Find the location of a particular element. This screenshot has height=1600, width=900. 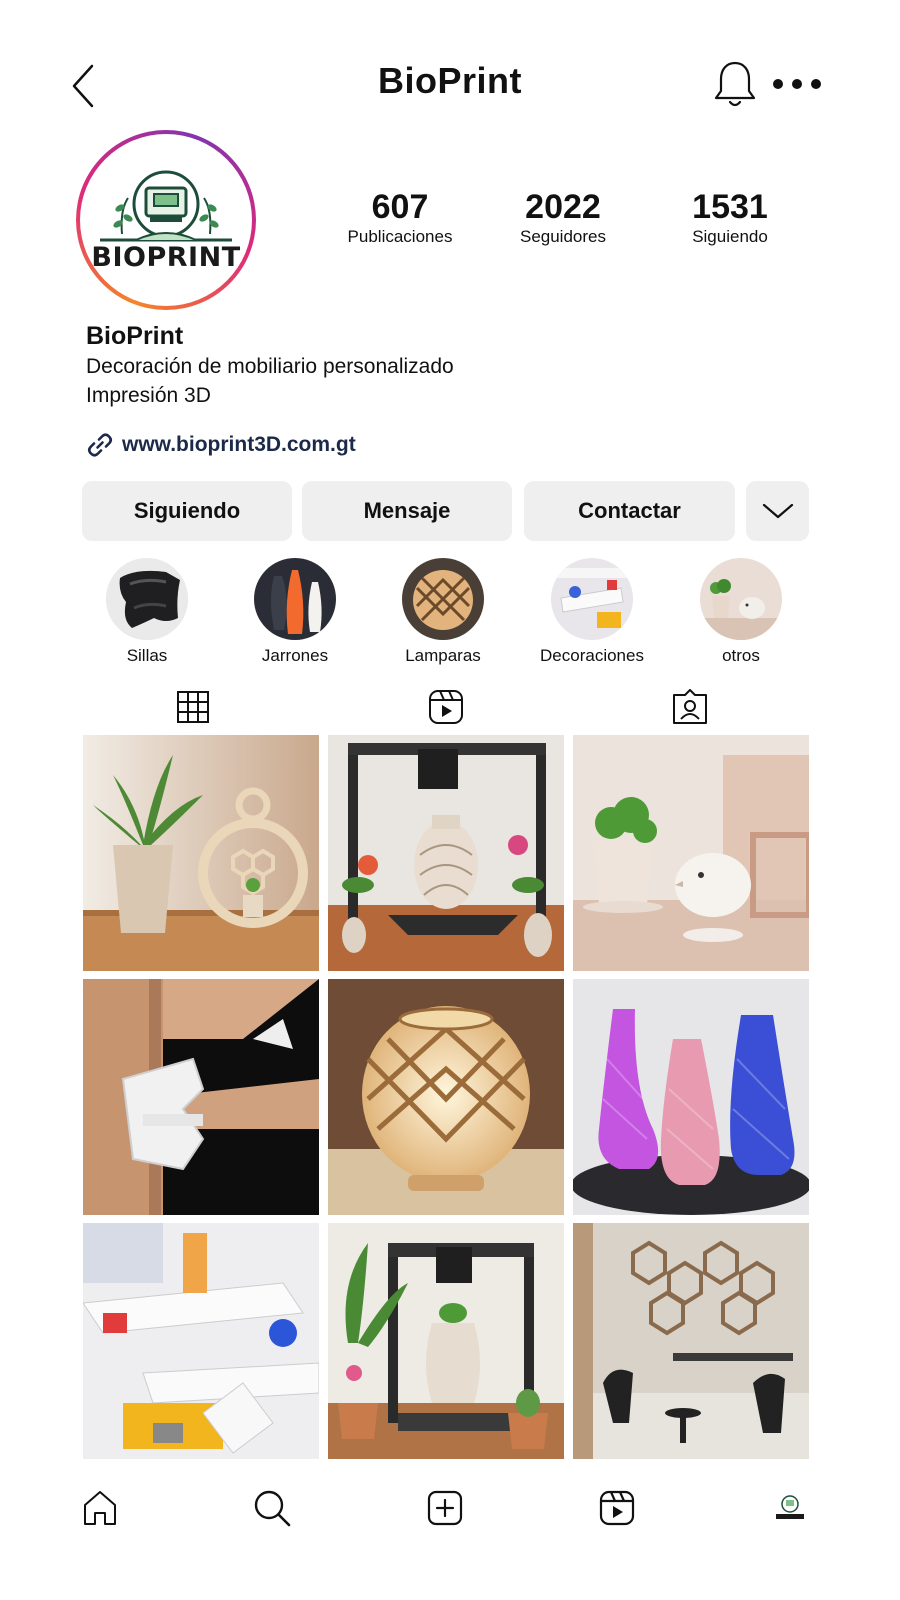

website-link: www.bioprint3D.com.gt is located at coordinates (221, 445).